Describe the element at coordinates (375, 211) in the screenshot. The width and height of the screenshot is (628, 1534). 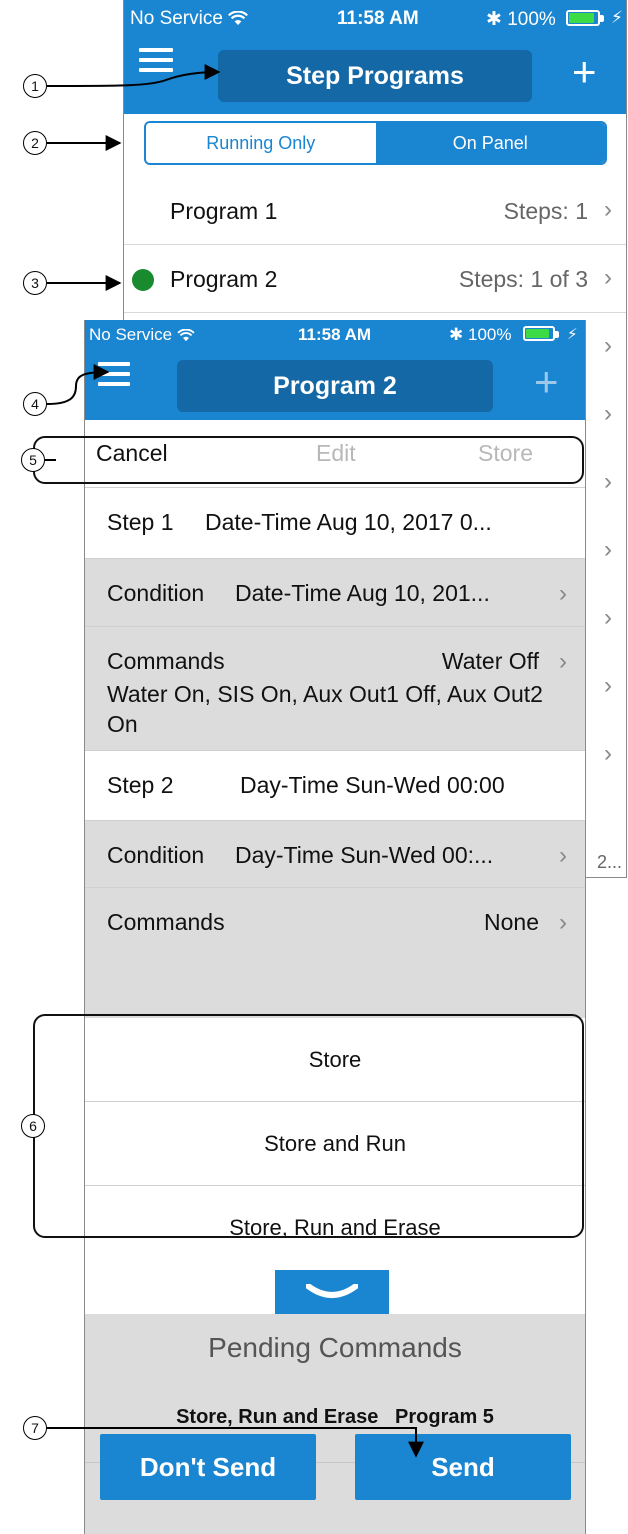
I see `program-row: Program 1 Steps: 1 ›` at that location.